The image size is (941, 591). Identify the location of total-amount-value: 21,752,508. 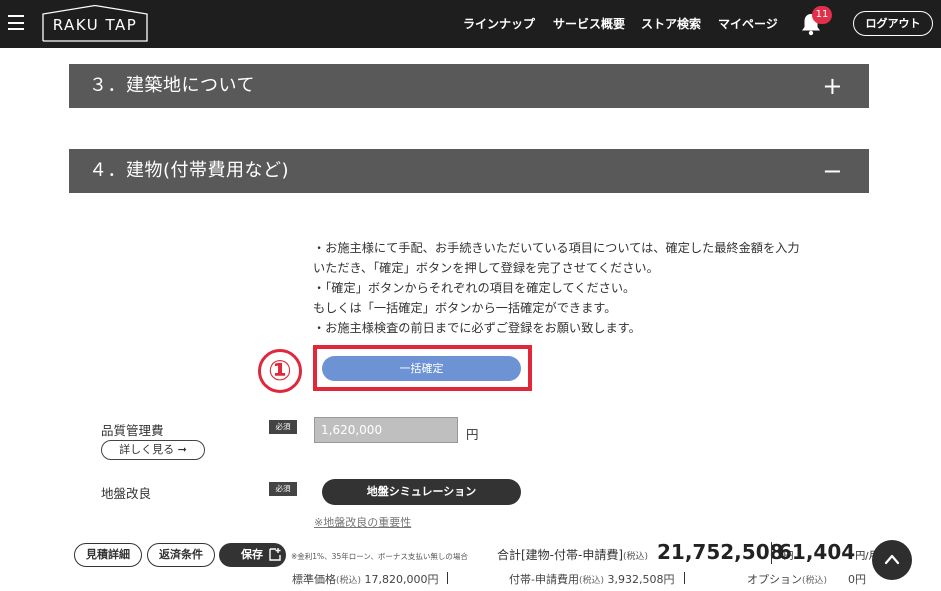
(720, 552).